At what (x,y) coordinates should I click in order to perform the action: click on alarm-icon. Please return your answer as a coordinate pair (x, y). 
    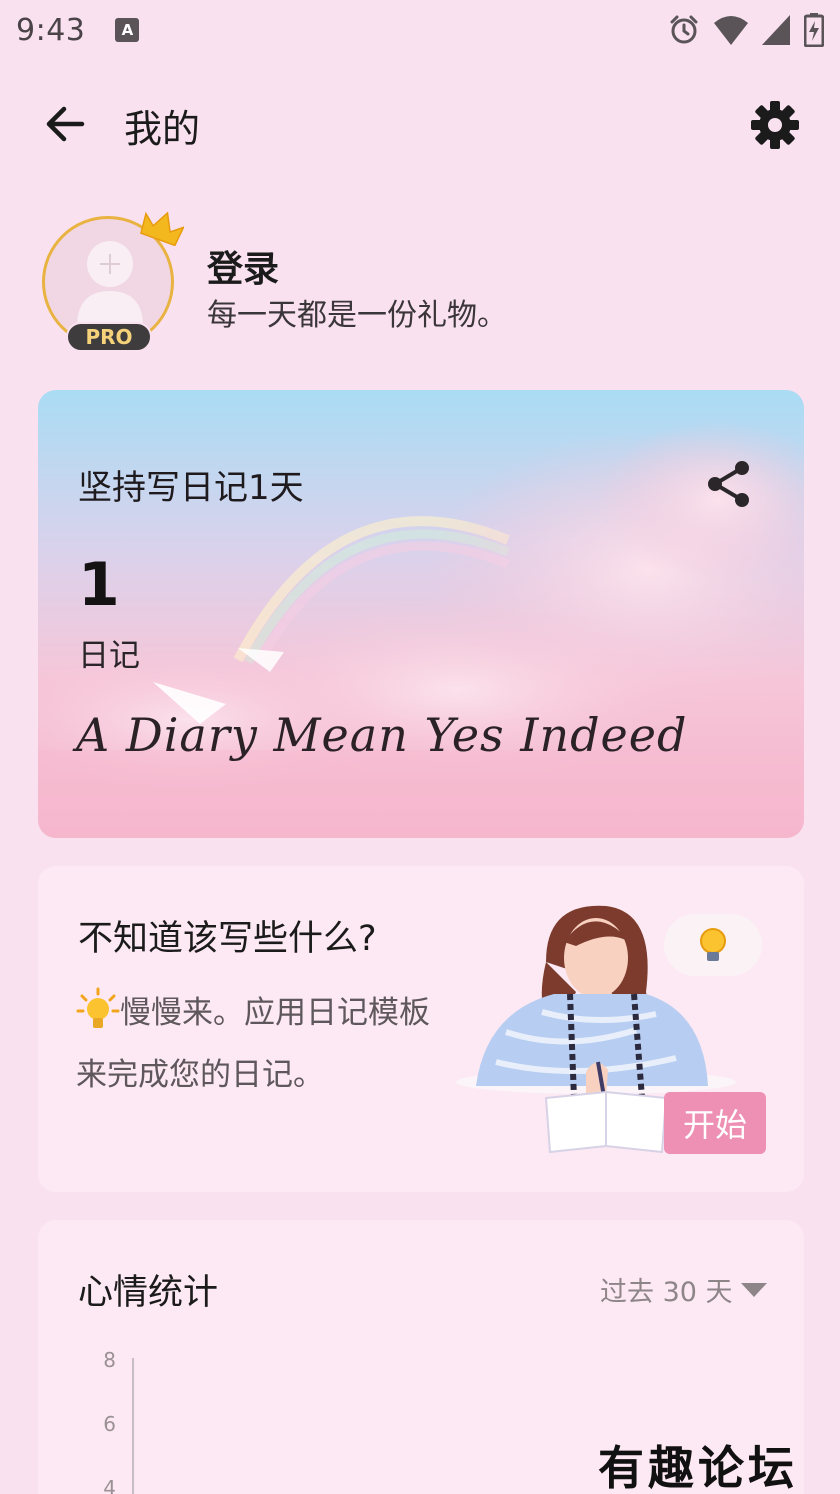
    Looking at the image, I should click on (684, 29).